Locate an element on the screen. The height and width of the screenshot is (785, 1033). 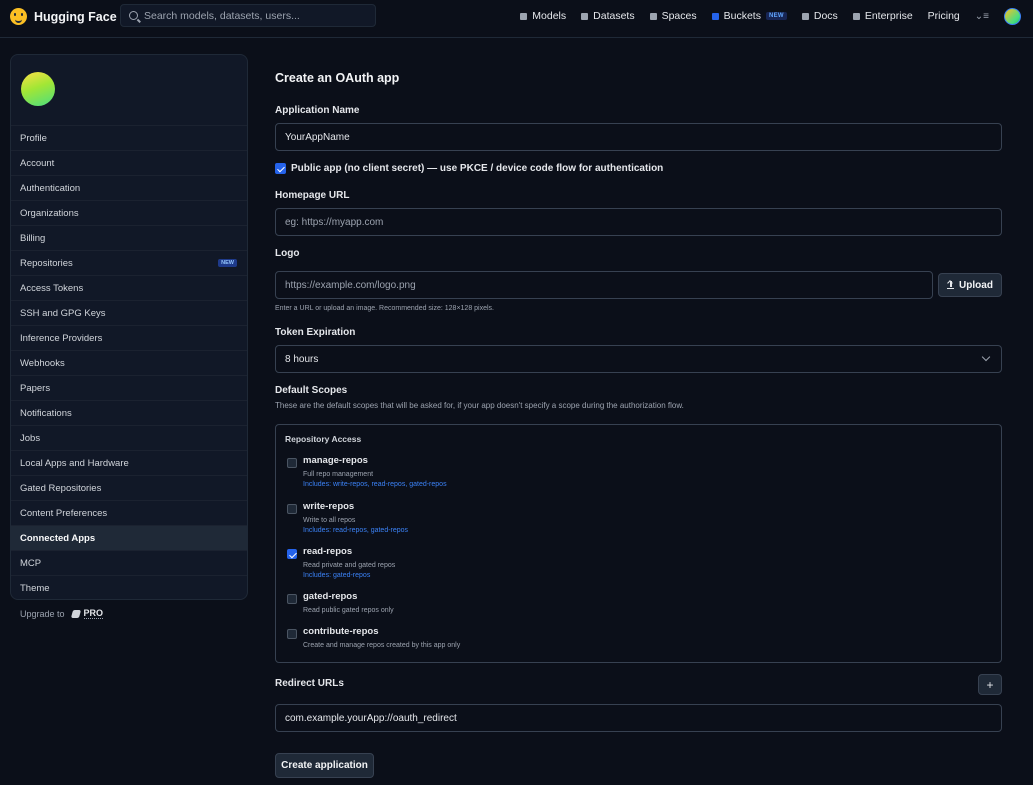
application-name-label: Application Name is located at coordinates (317, 110).